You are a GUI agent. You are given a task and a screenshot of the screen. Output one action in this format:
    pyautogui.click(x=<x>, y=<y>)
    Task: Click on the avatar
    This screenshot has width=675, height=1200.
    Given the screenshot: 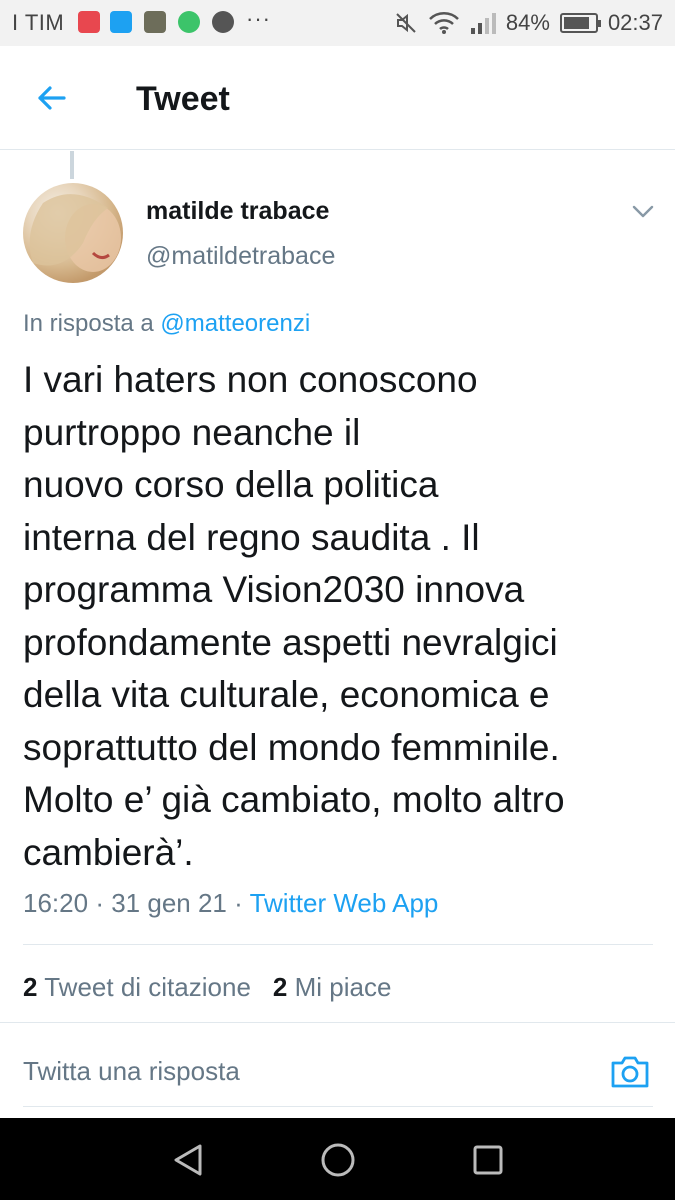 What is the action you would take?
    pyautogui.click(x=73, y=233)
    